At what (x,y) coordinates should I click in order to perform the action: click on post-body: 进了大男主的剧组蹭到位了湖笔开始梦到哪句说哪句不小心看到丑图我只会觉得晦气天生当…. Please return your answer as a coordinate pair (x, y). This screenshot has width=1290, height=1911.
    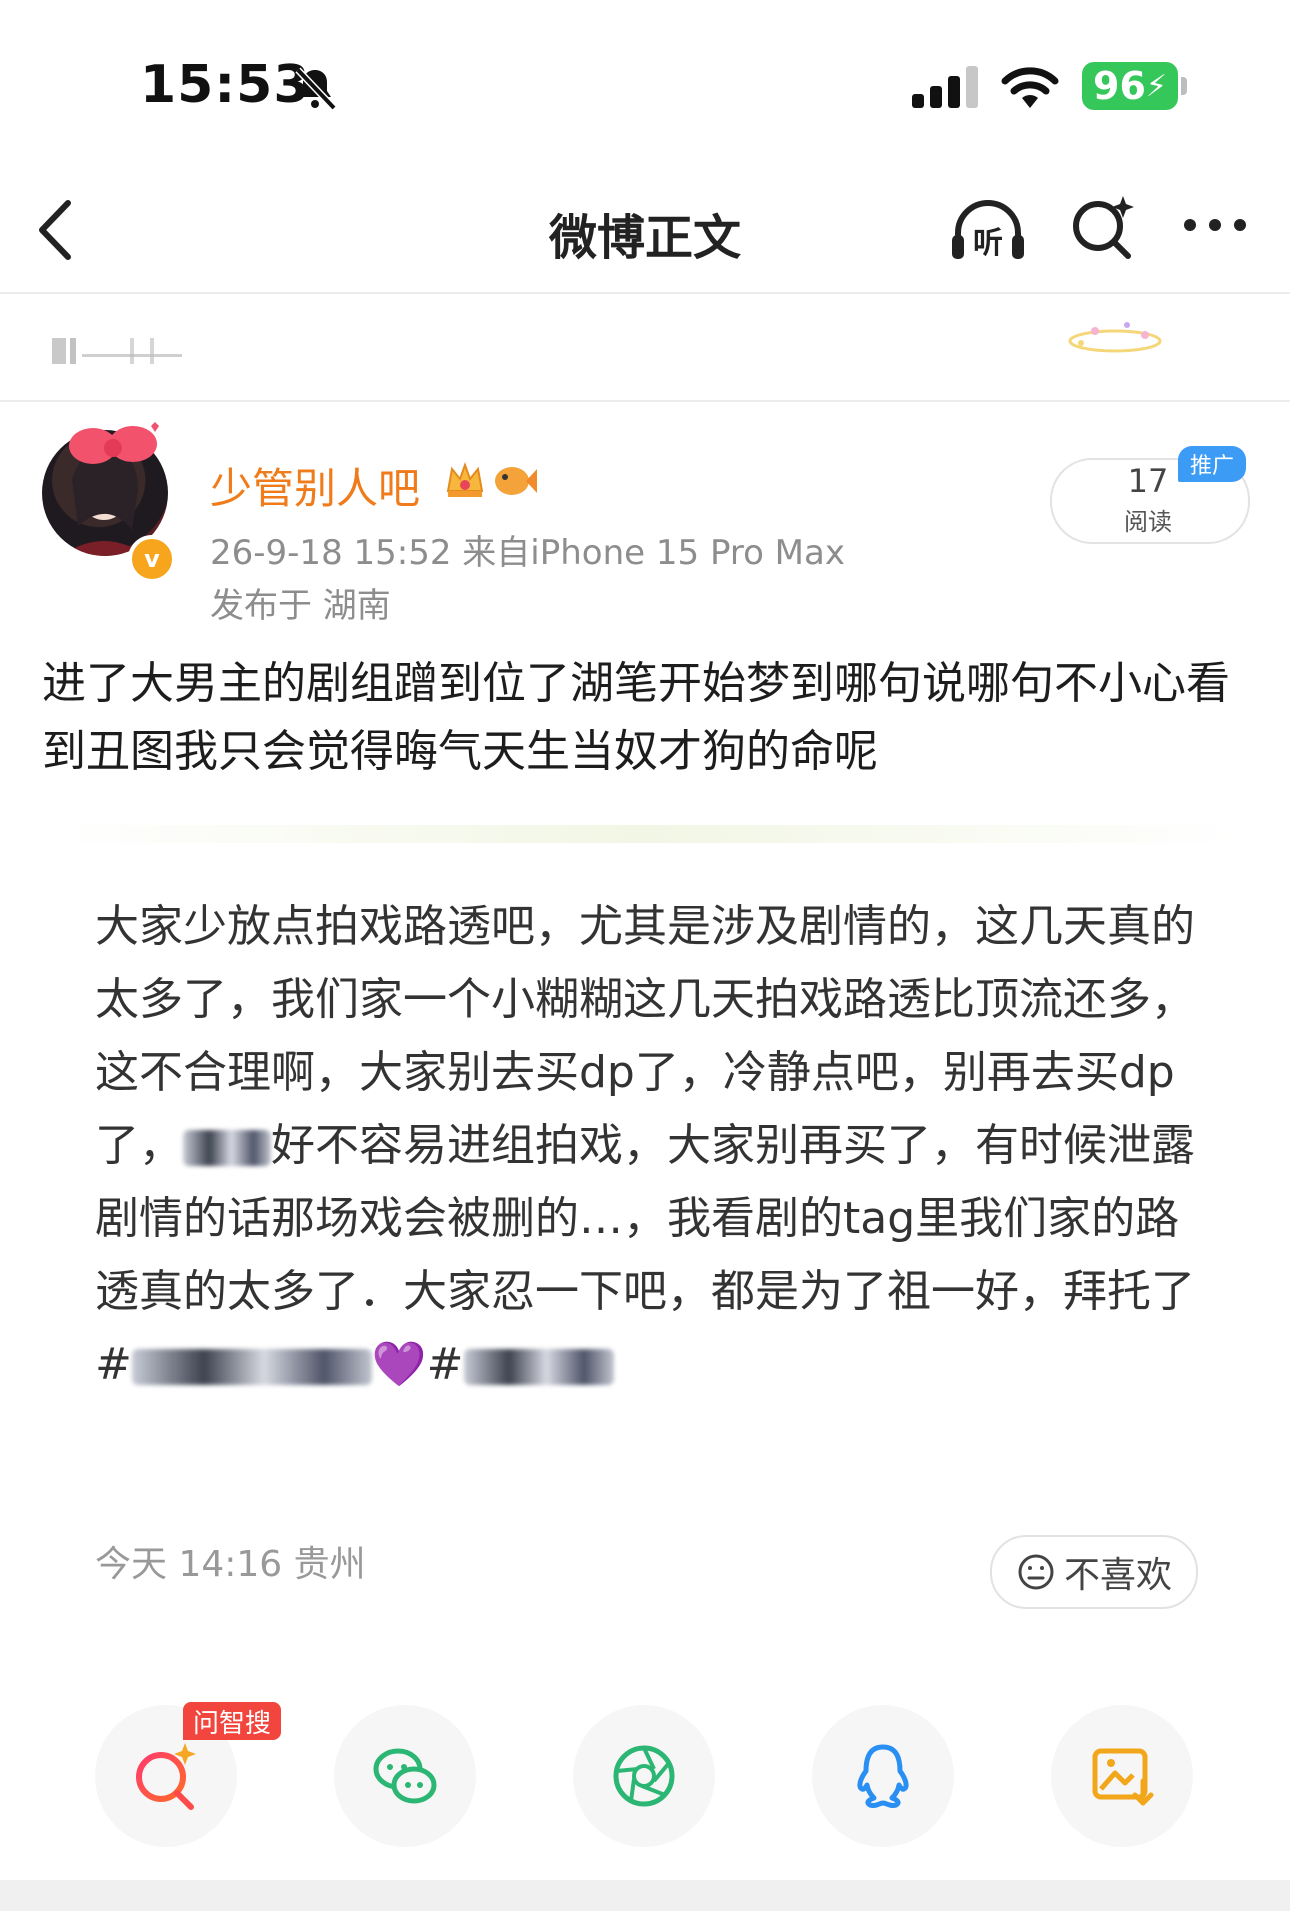
    Looking at the image, I should click on (636, 717).